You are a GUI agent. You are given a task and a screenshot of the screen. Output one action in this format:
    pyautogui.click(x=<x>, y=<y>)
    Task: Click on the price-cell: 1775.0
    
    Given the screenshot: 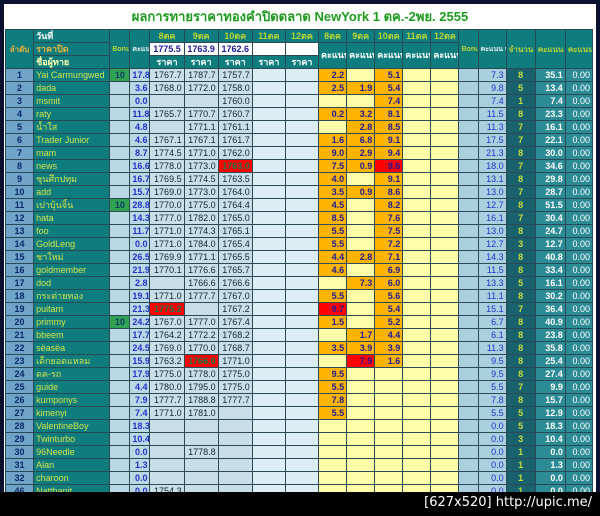 What is the action you would take?
    pyautogui.click(x=235, y=374)
    